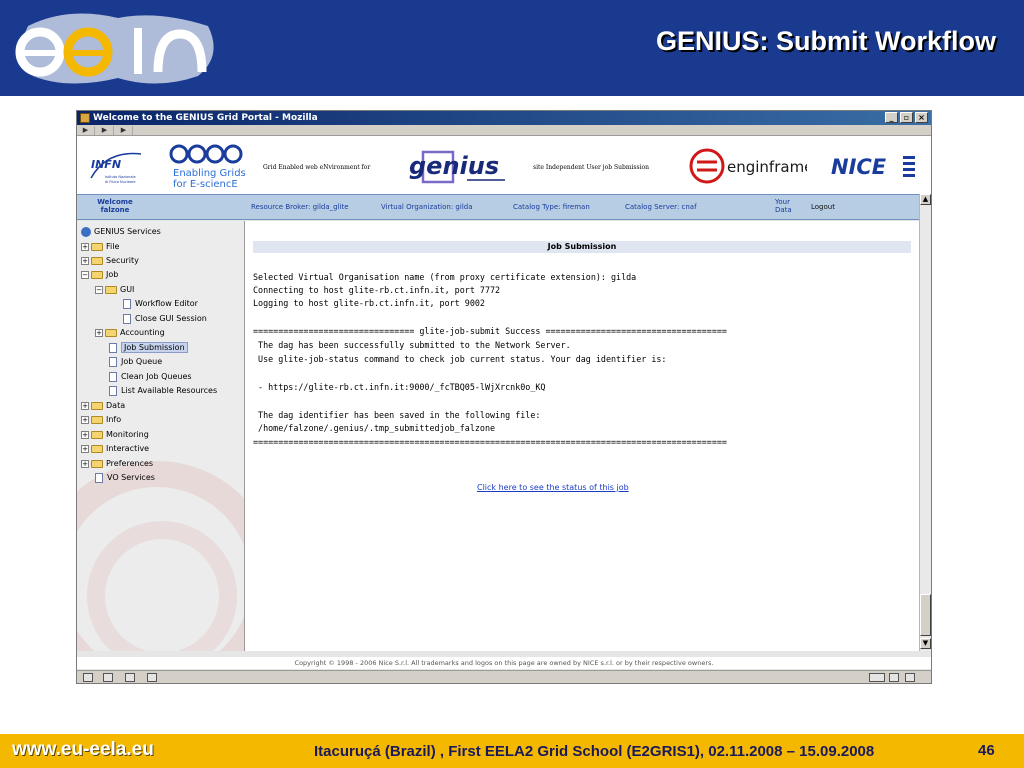 Image resolution: width=1024 pixels, height=768 pixels. I want to click on tree-item-list-resources: List Available Resources, so click(163, 390).